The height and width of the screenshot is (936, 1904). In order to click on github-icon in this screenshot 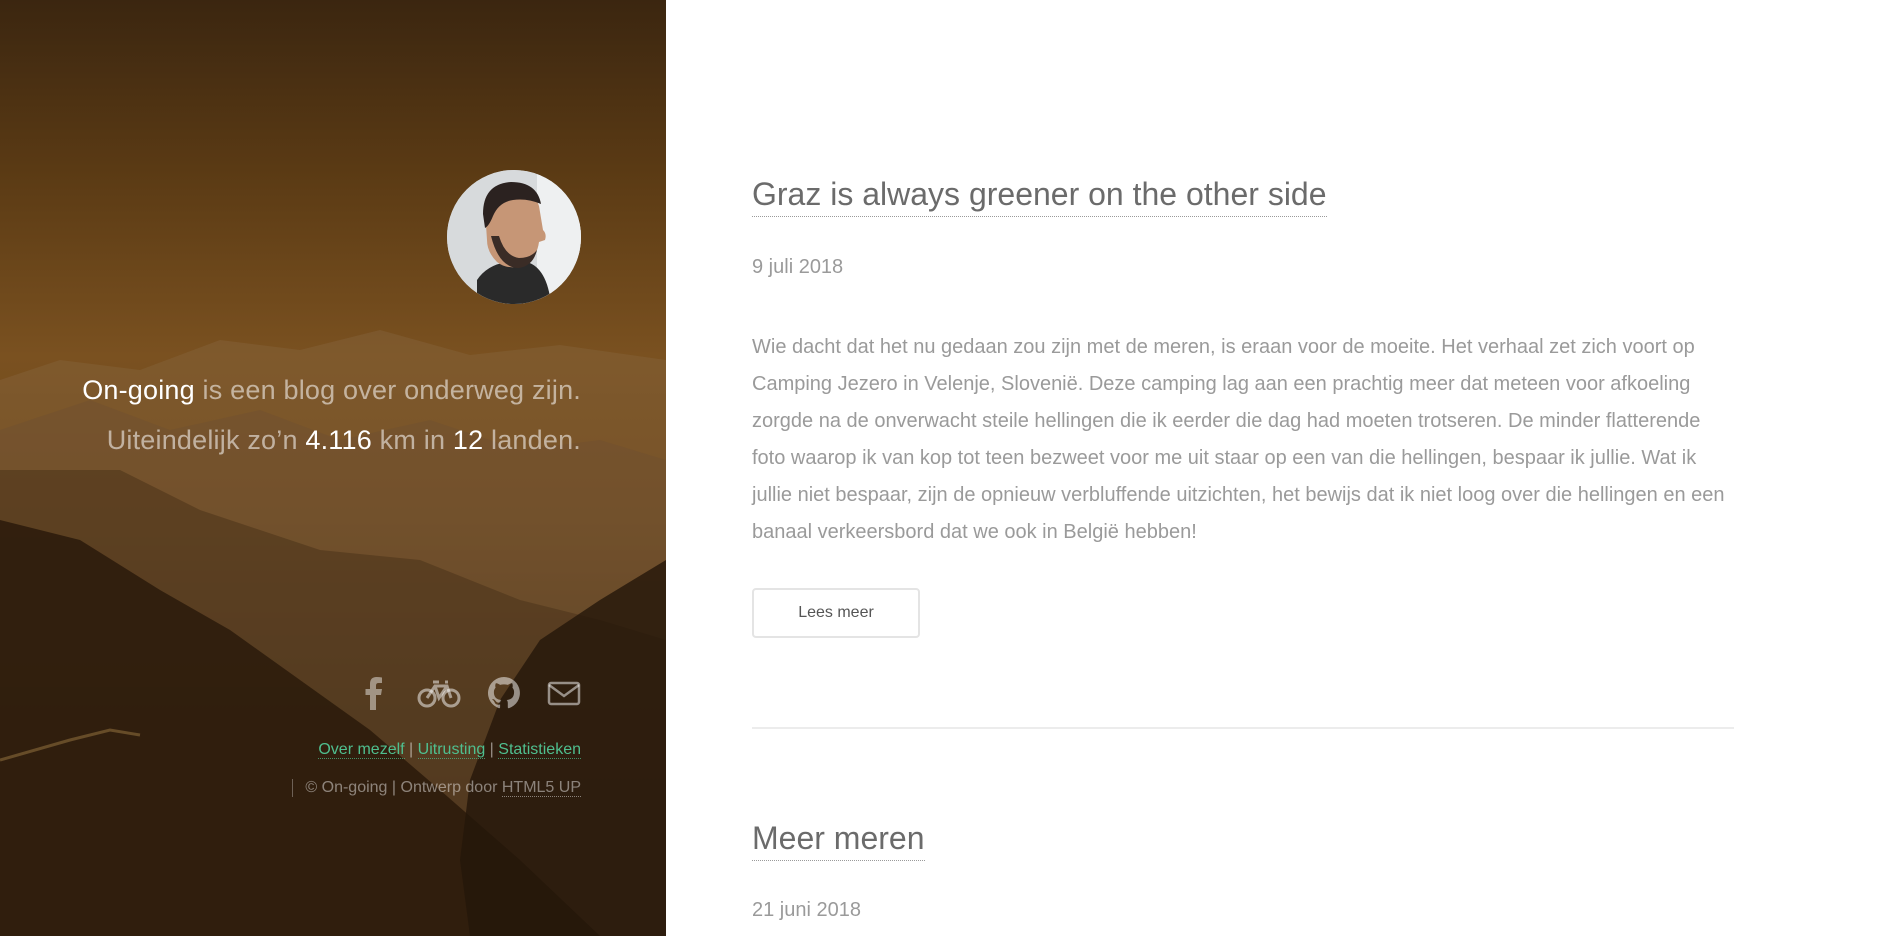, I will do `click(504, 693)`.